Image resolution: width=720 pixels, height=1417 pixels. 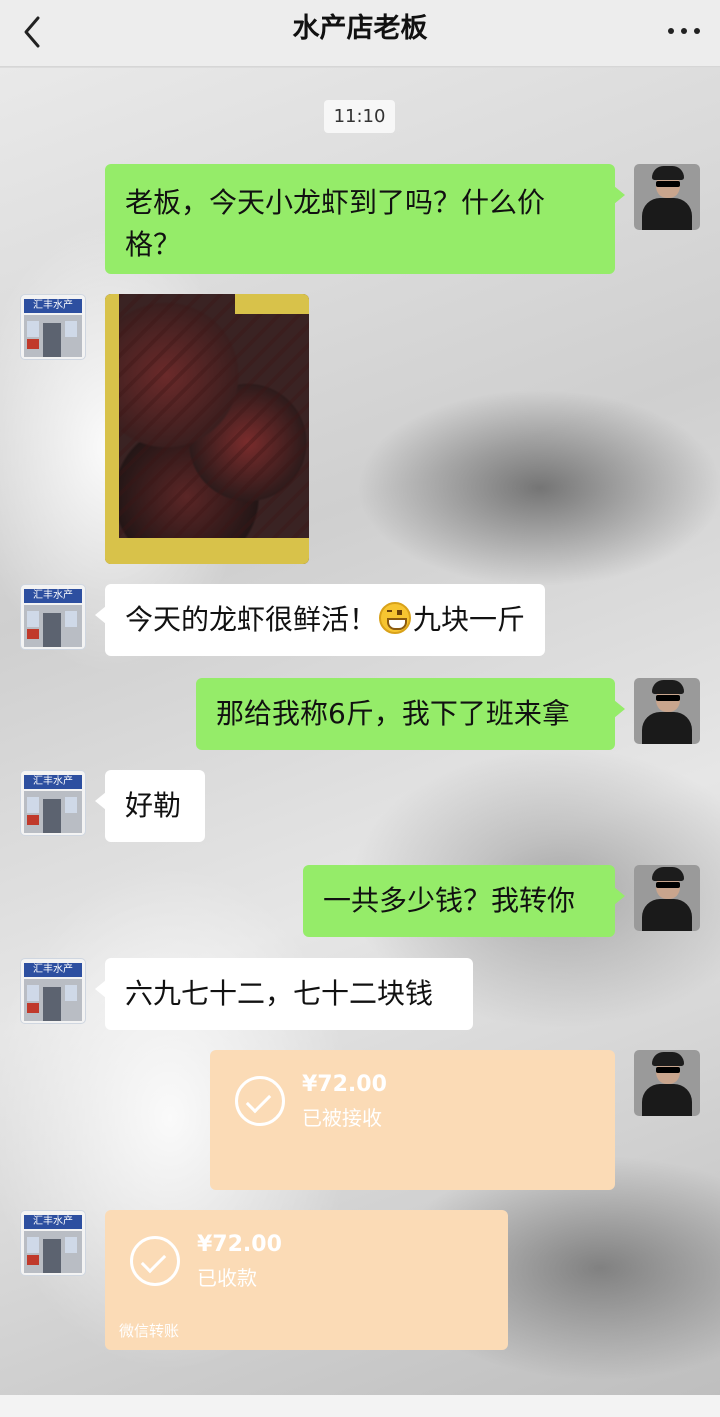 I want to click on message-text: 今天的龙虾很鲜活！, so click(x=251, y=619).